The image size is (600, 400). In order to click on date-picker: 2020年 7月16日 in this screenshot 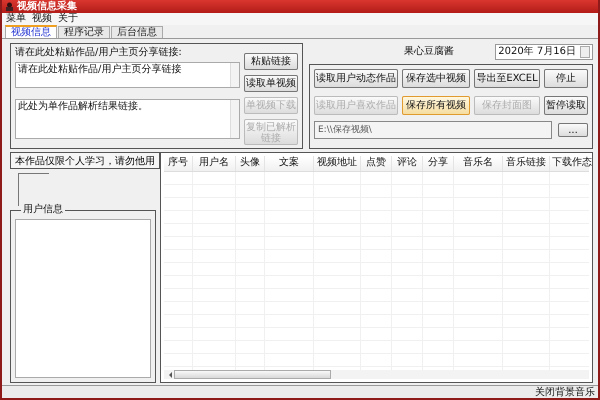, I will do `click(544, 52)`.